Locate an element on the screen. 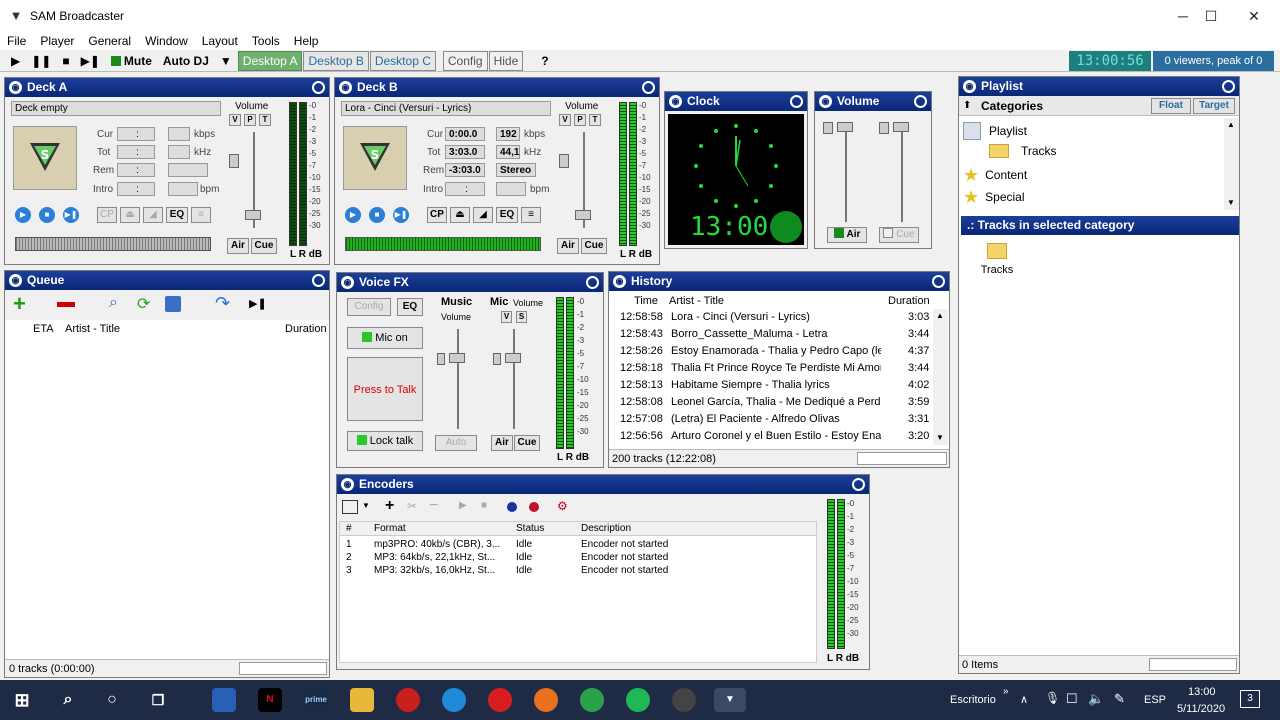 The width and height of the screenshot is (1280, 720). encoders-col-description: Description is located at coordinates (606, 528).